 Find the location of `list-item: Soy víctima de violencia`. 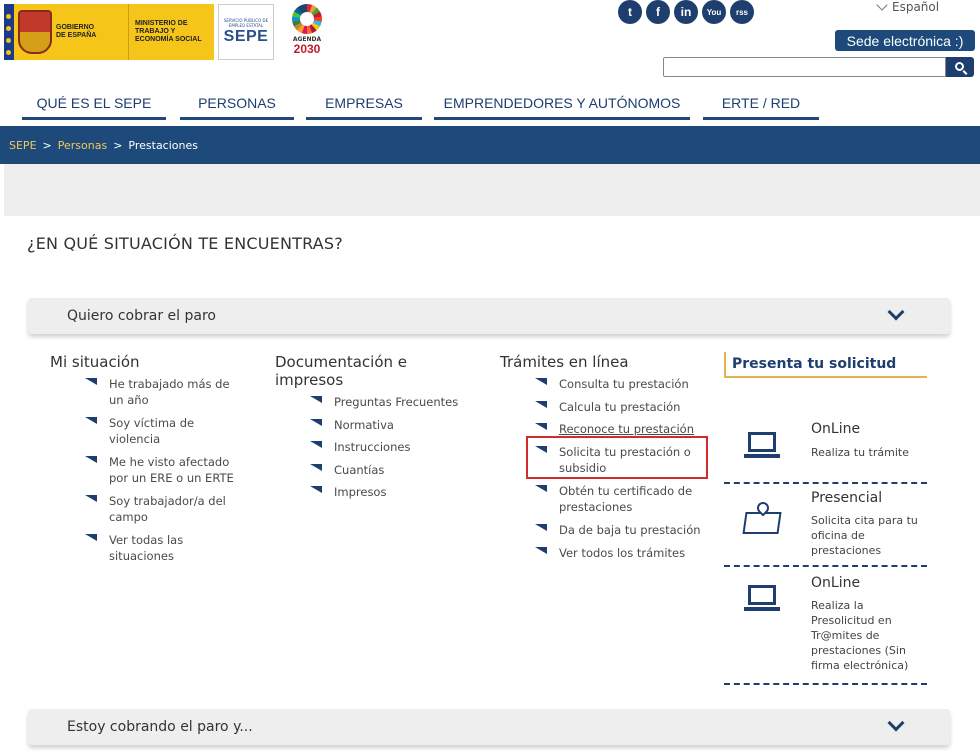

list-item: Soy víctima de violencia is located at coordinates (155, 431).